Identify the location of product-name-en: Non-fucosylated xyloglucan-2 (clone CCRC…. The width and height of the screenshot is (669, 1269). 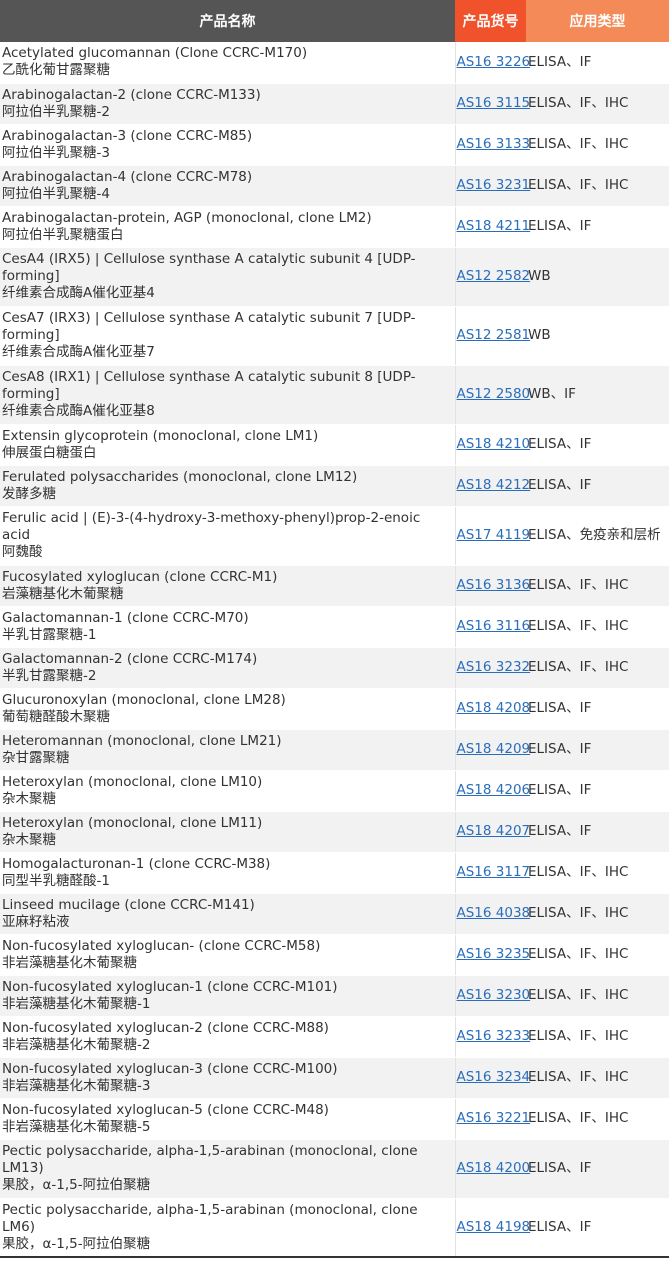
(165, 1027).